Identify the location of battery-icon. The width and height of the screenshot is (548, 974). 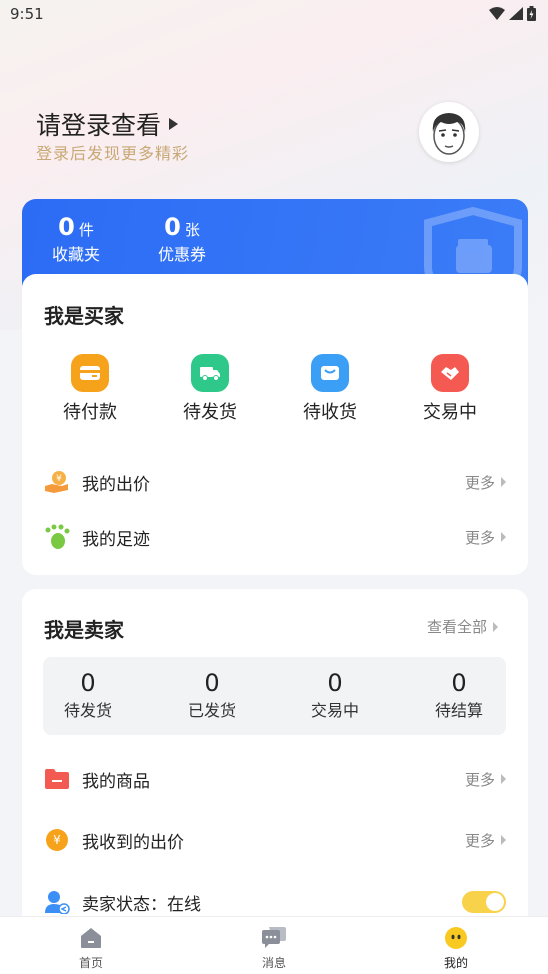
(531, 13).